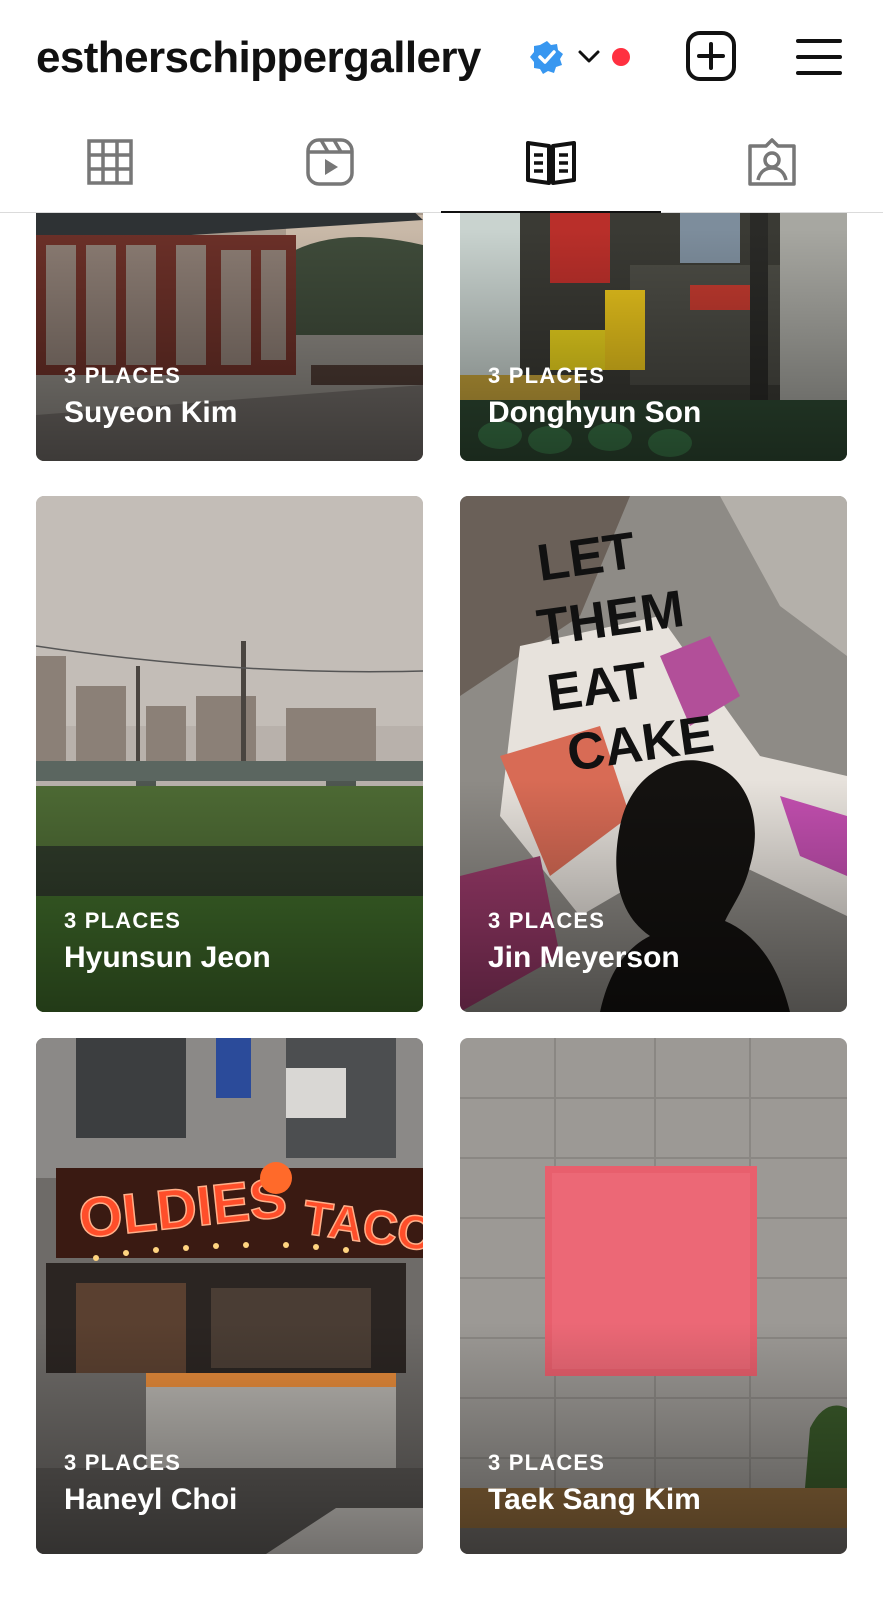 This screenshot has width=883, height=1600. What do you see at coordinates (584, 957) in the screenshot?
I see `guide-title: Jin Meyerson` at bounding box center [584, 957].